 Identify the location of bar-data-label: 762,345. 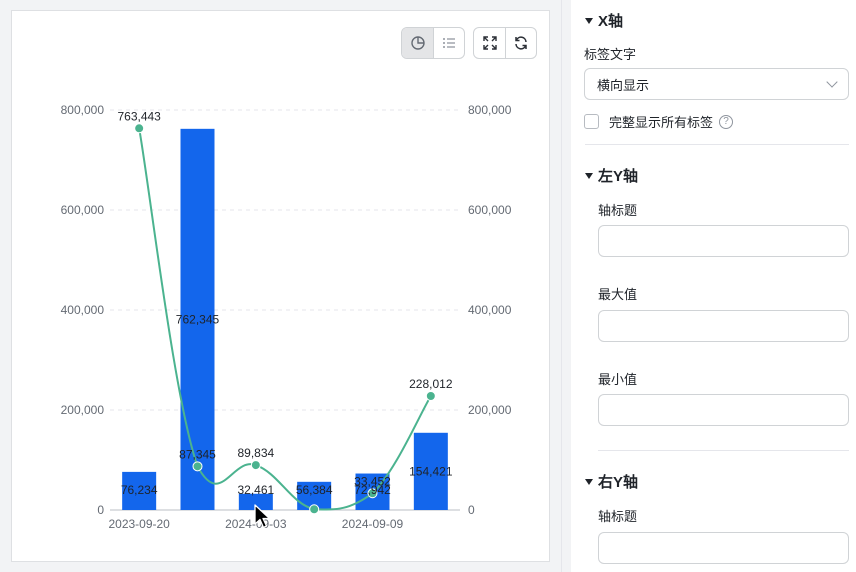
(198, 319).